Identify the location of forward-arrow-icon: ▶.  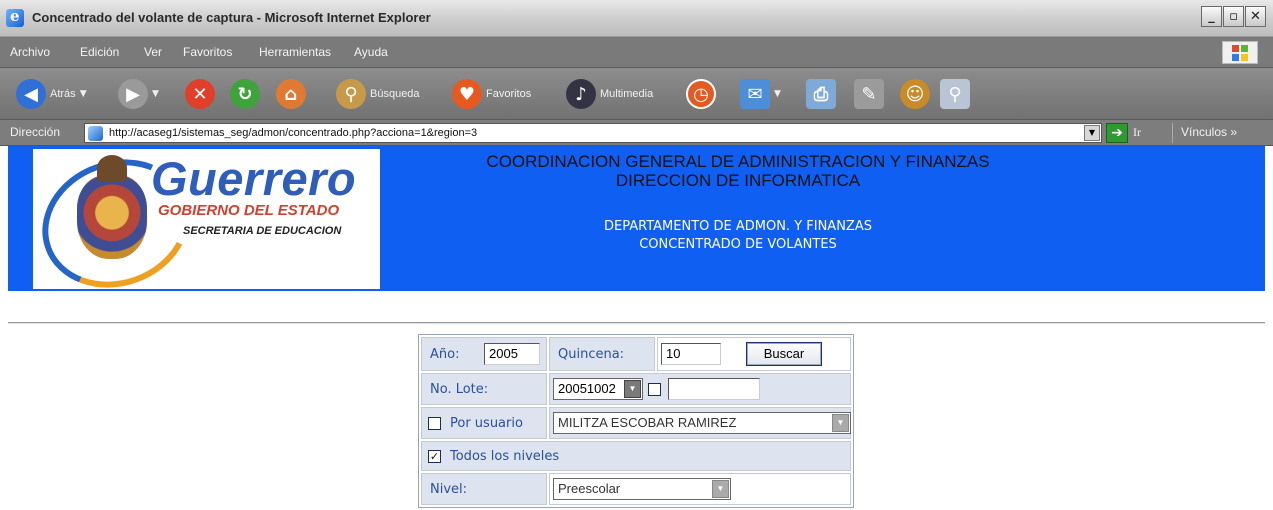
(133, 94).